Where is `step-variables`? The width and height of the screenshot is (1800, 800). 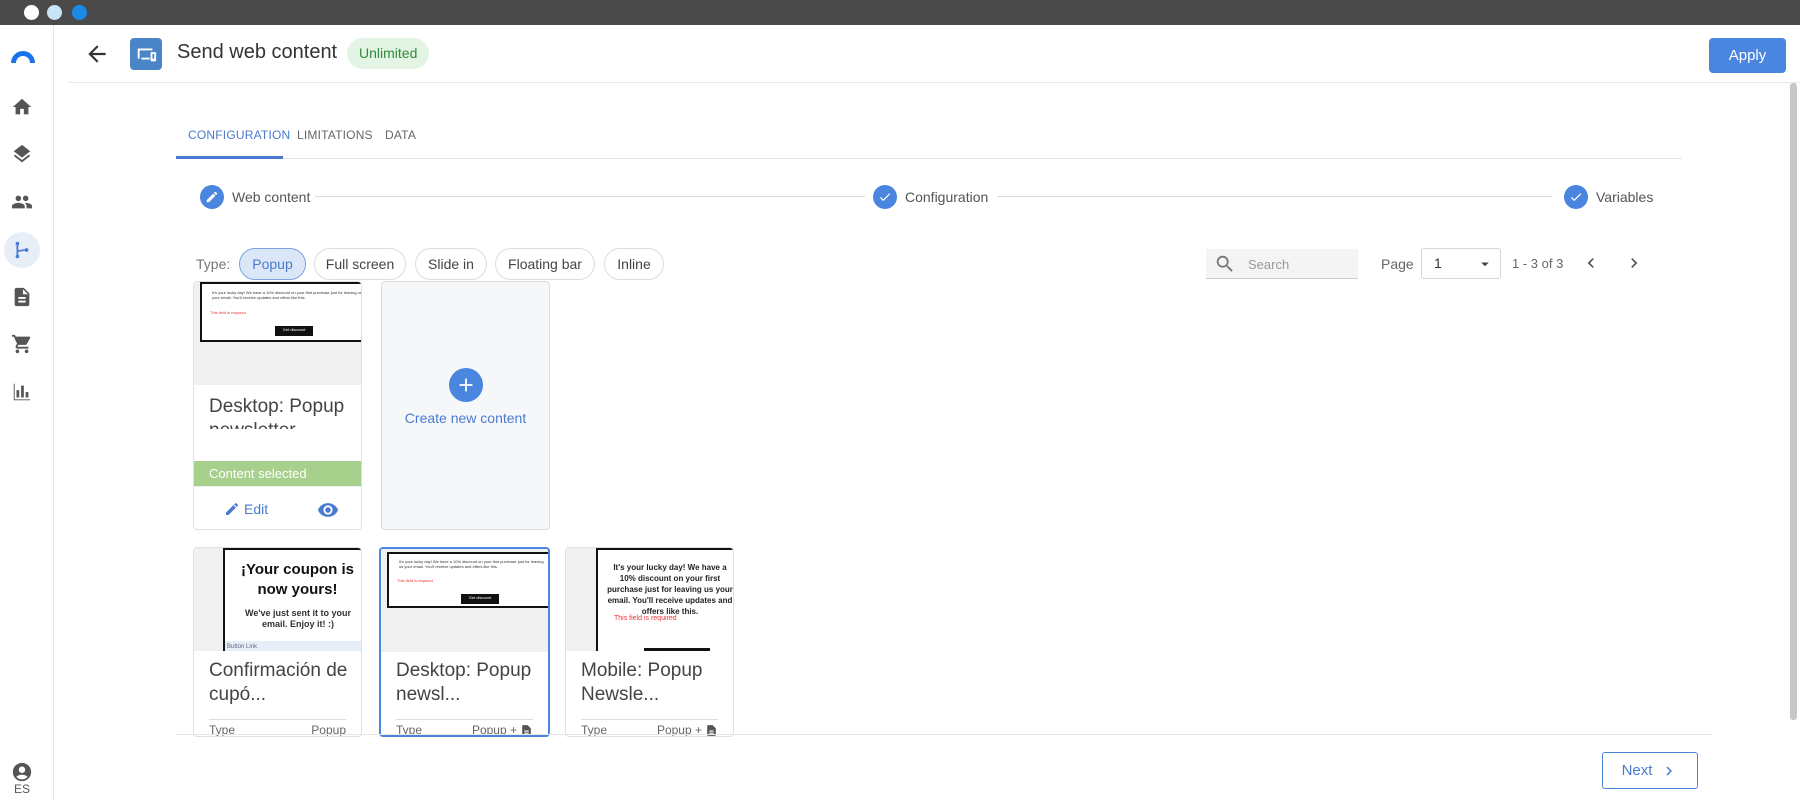 step-variables is located at coordinates (1576, 197).